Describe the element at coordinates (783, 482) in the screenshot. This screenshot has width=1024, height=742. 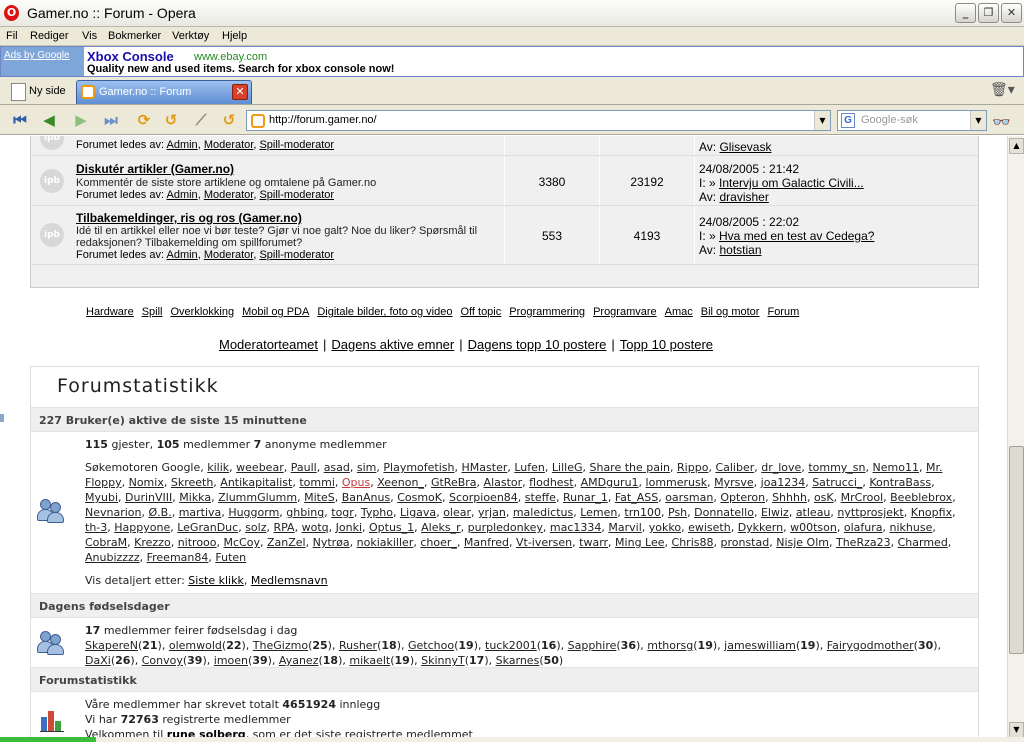
I see `active-user-link: joa1234` at that location.